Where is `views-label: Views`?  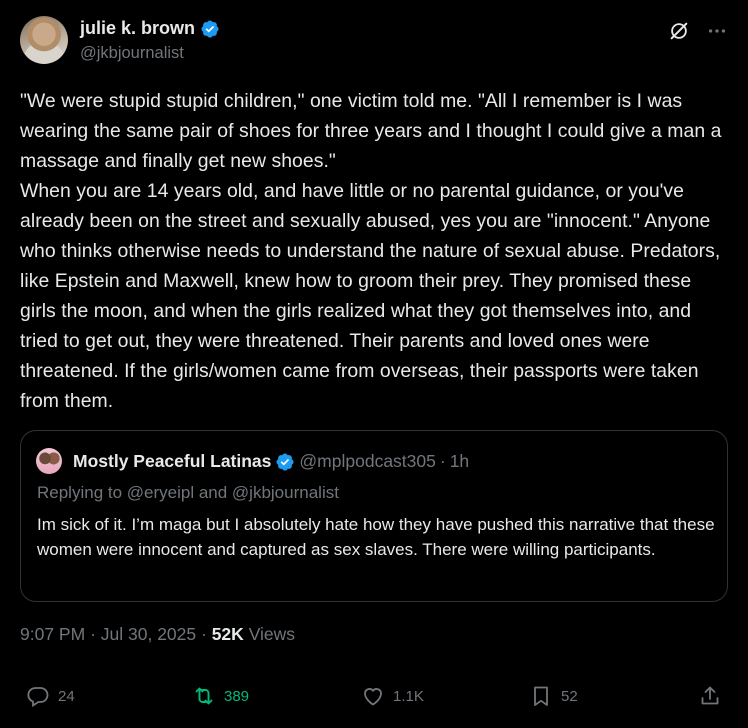 views-label: Views is located at coordinates (272, 634).